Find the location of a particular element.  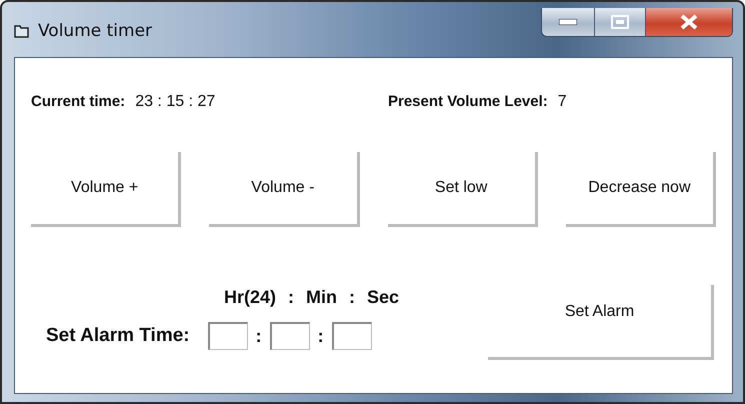

close-button is located at coordinates (688, 22).